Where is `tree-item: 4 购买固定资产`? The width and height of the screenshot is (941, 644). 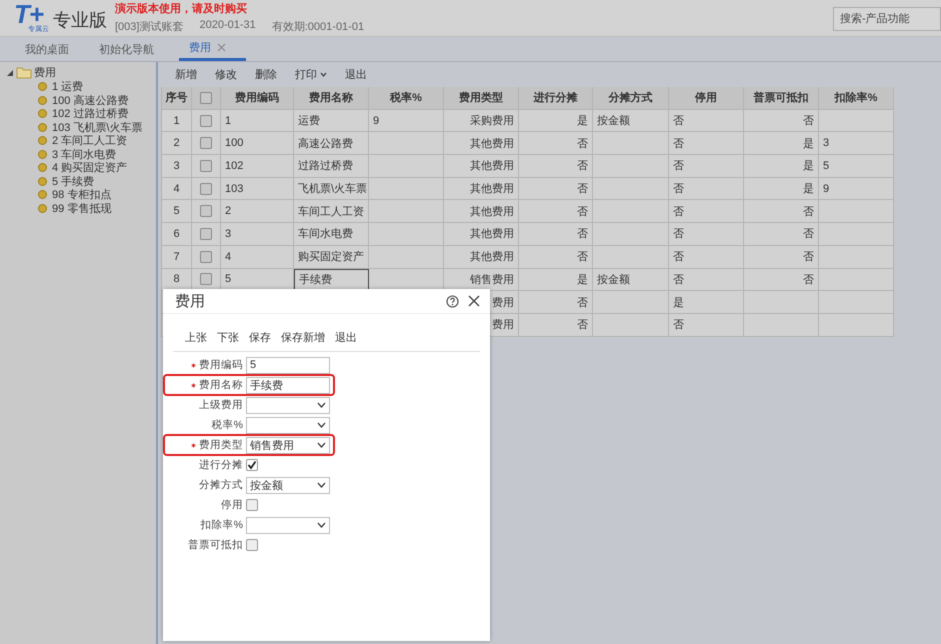 tree-item: 4 购买固定资产 is located at coordinates (90, 168).